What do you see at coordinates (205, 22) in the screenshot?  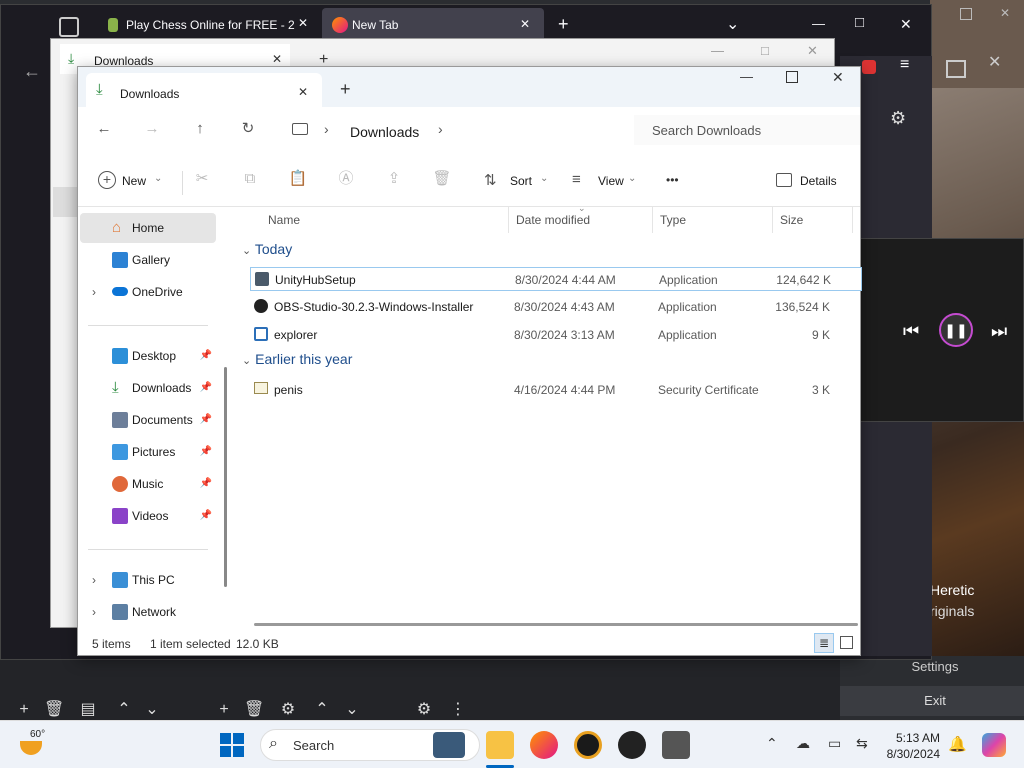 I see `tab-chess: Play Chess Online for FREE - 2 ✕` at bounding box center [205, 22].